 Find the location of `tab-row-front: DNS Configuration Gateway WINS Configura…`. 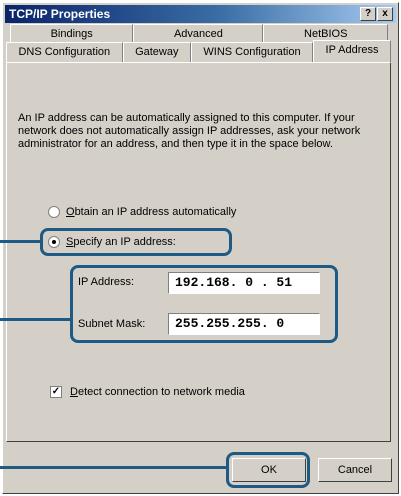

tab-row-front: DNS Configuration Gateway WINS Configura… is located at coordinates (198, 51).